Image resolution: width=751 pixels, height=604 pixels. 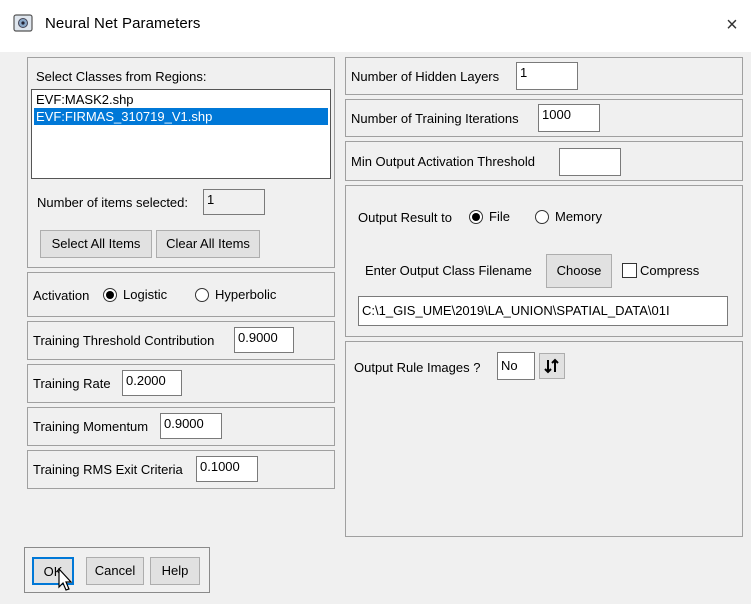 I want to click on compress-checkbox, so click(x=629, y=270).